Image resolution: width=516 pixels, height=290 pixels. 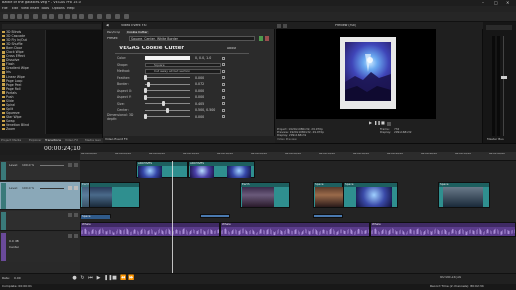 What do you see at coordinates (167, 58) in the screenshot?
I see `color-swatch` at bounding box center [167, 58].